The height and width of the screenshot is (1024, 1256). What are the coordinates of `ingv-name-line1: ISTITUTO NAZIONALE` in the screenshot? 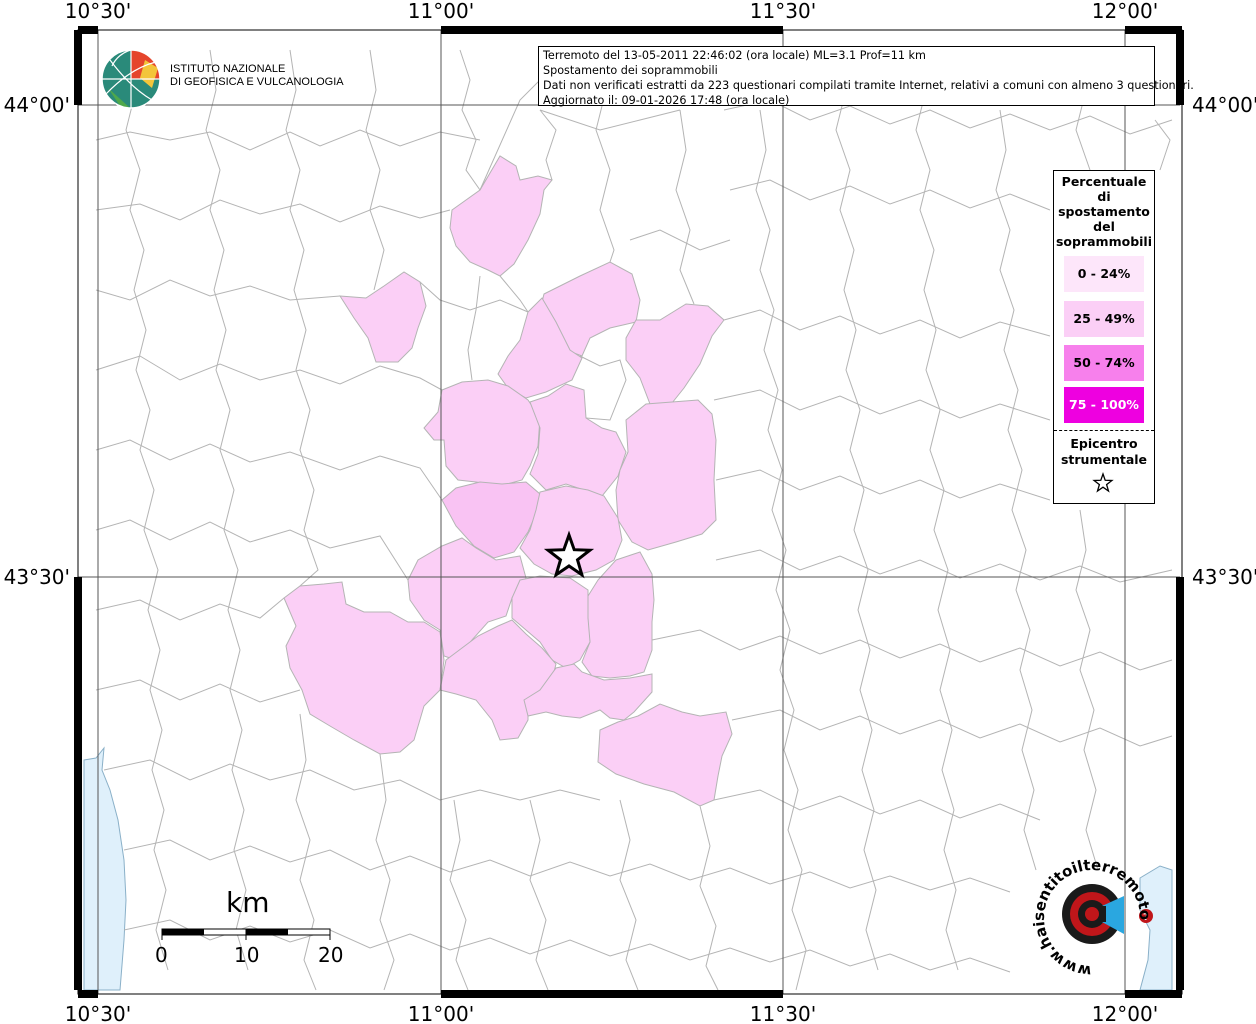 It's located at (228, 69).